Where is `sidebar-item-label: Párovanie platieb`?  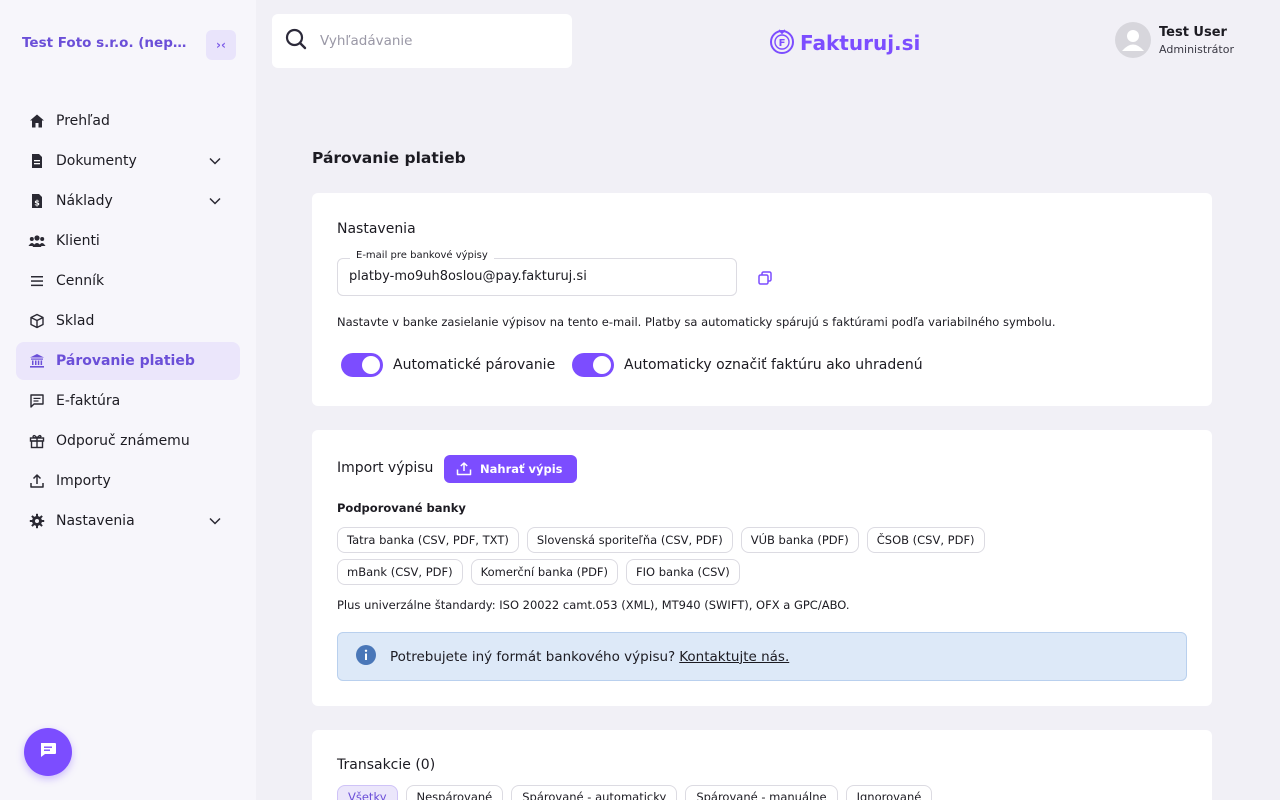 sidebar-item-label: Párovanie platieb is located at coordinates (125, 361).